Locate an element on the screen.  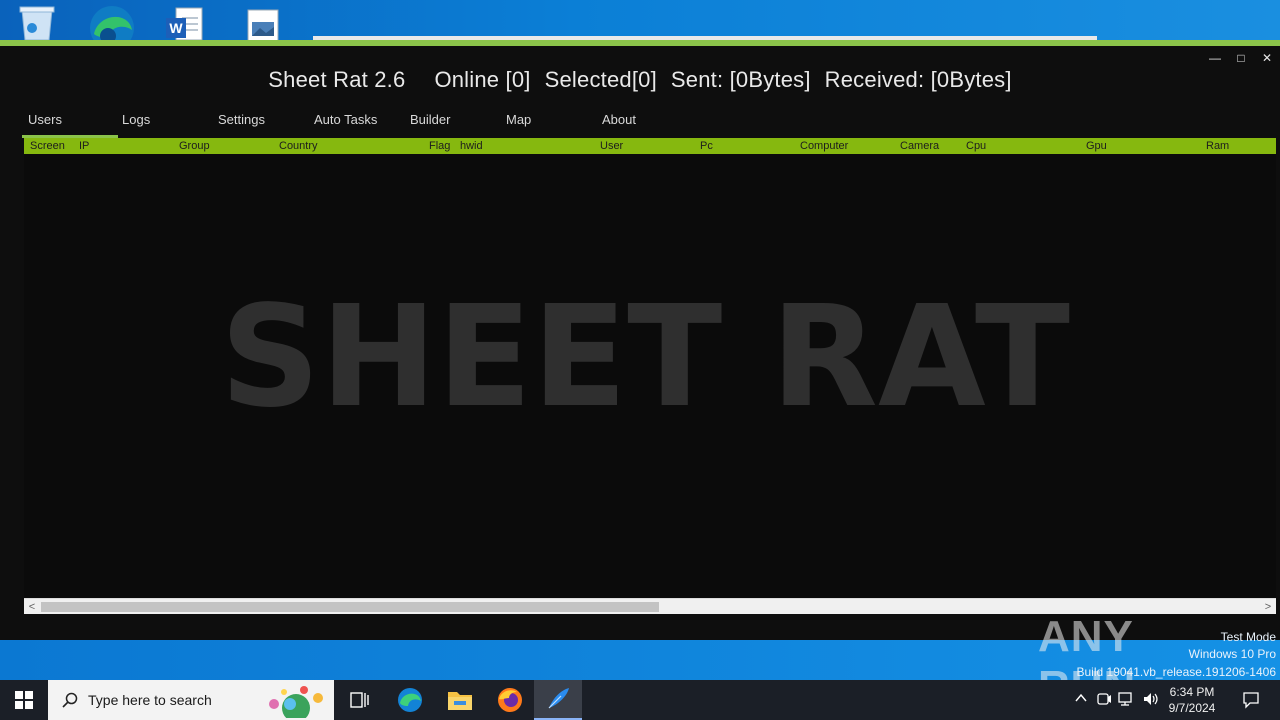
edge-taskbar-icon is located at coordinates (410, 700).